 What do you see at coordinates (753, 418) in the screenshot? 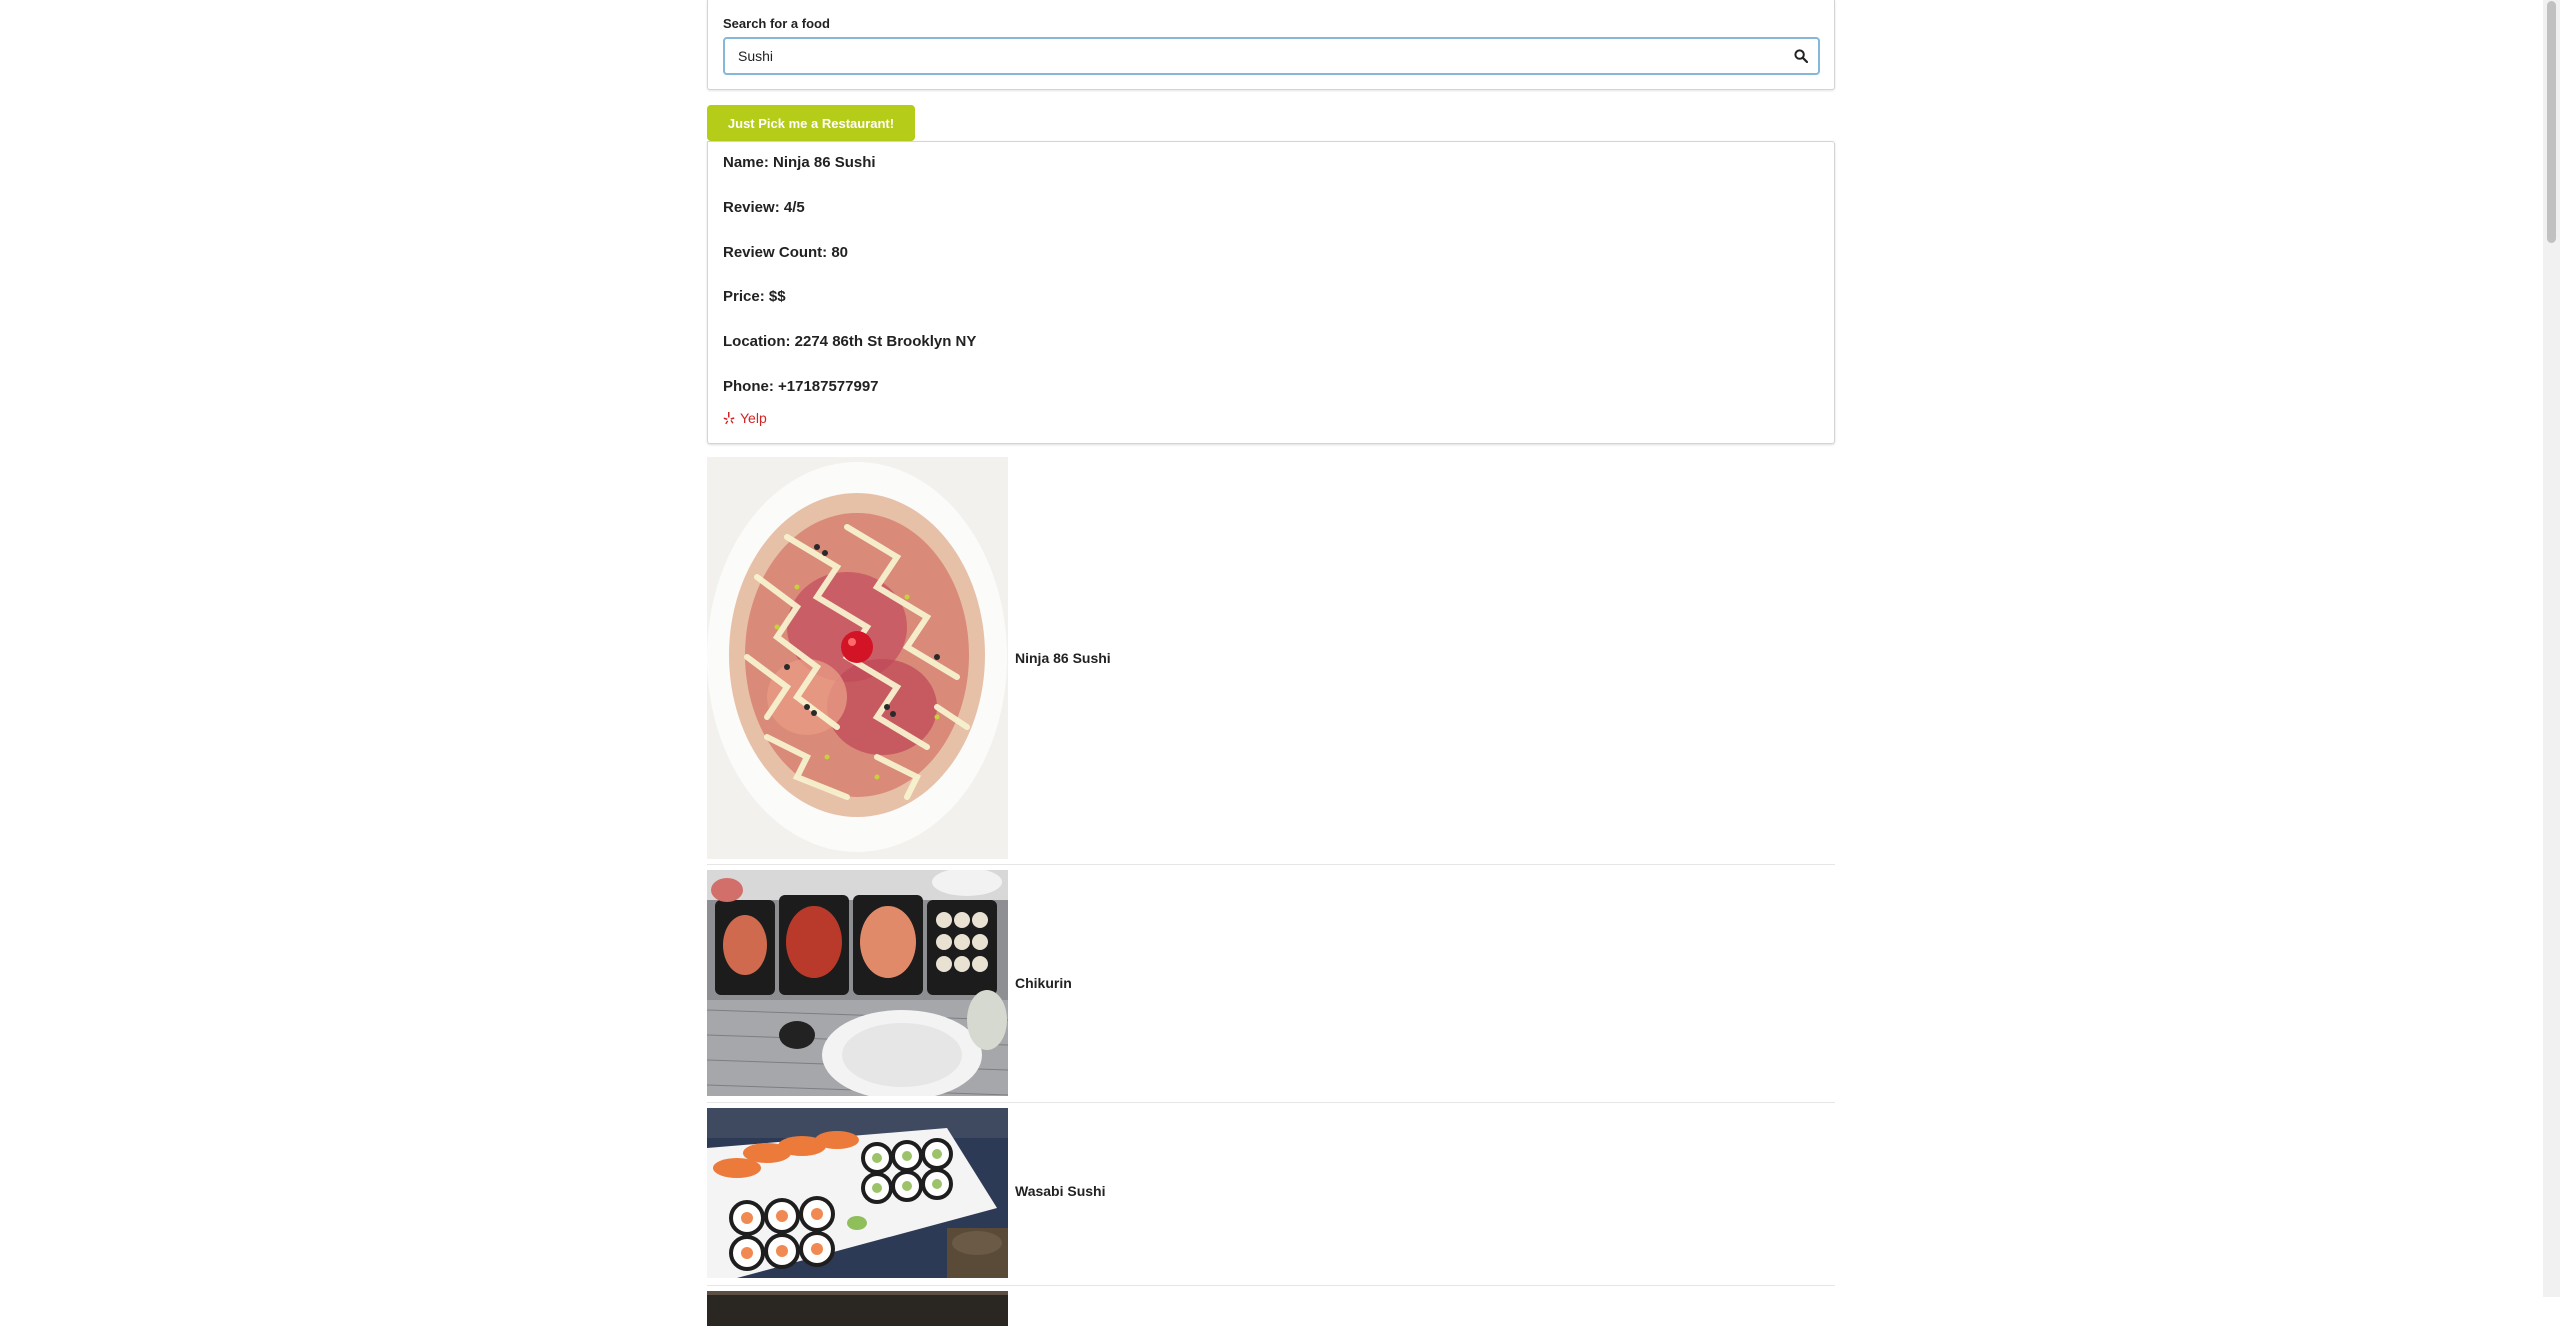
I see `yelp-label: Yelp` at bounding box center [753, 418].